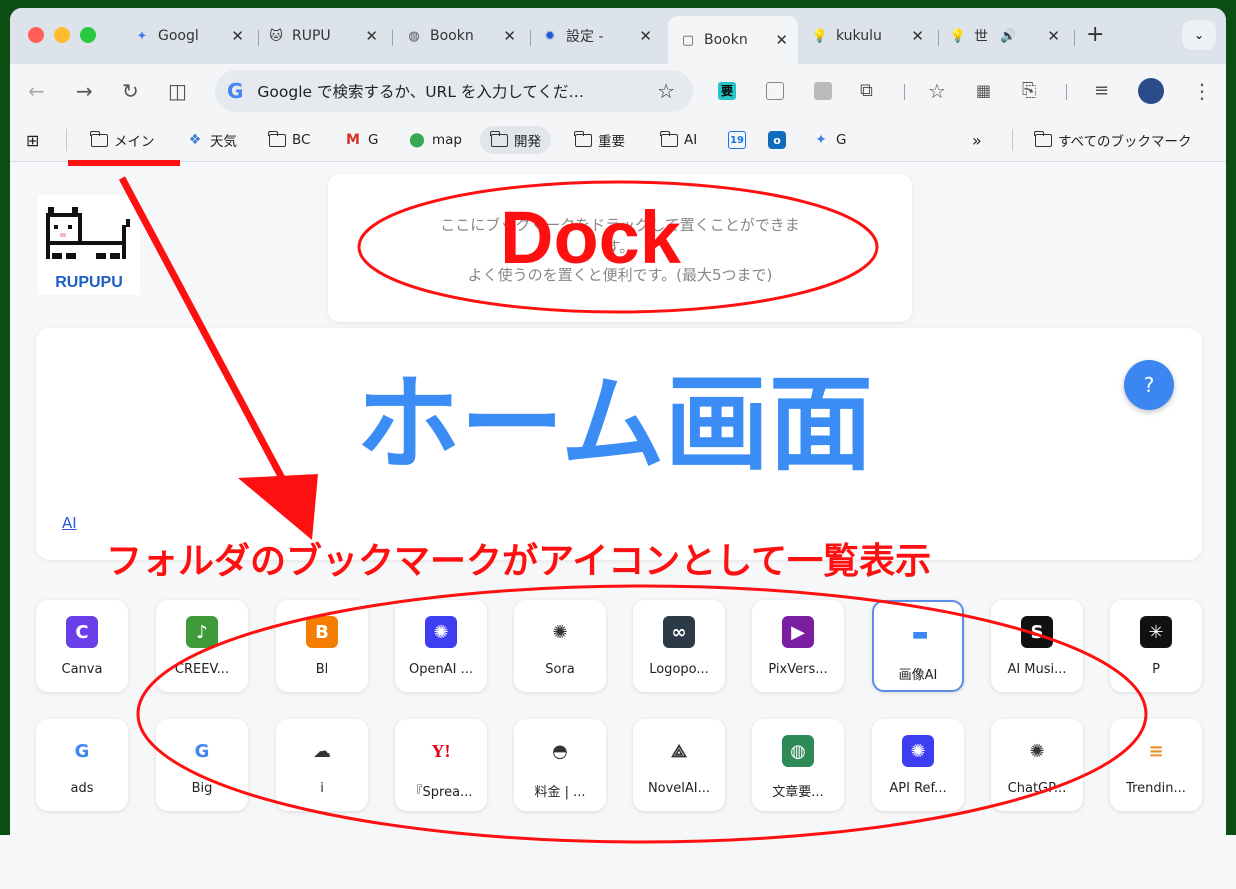  What do you see at coordinates (519, 561) in the screenshot?
I see `caption-annotation: フォルダのブックマークがアイコンとして一覧表示` at bounding box center [519, 561].